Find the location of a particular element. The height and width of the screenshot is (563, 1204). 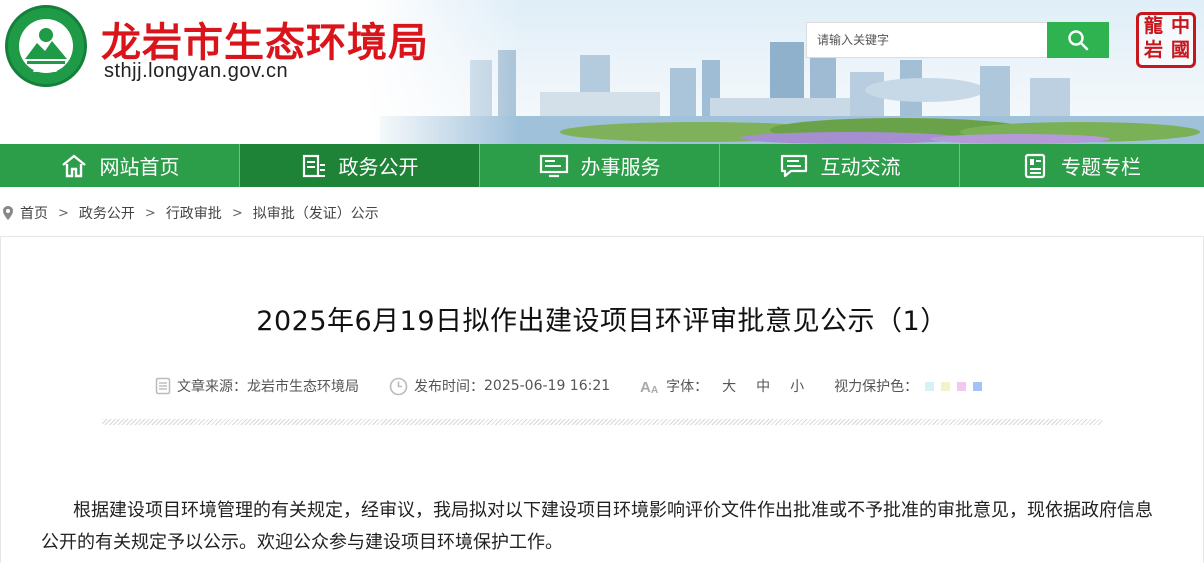

breadcrumb-administrative-approval: 行政审批 is located at coordinates (194, 213).